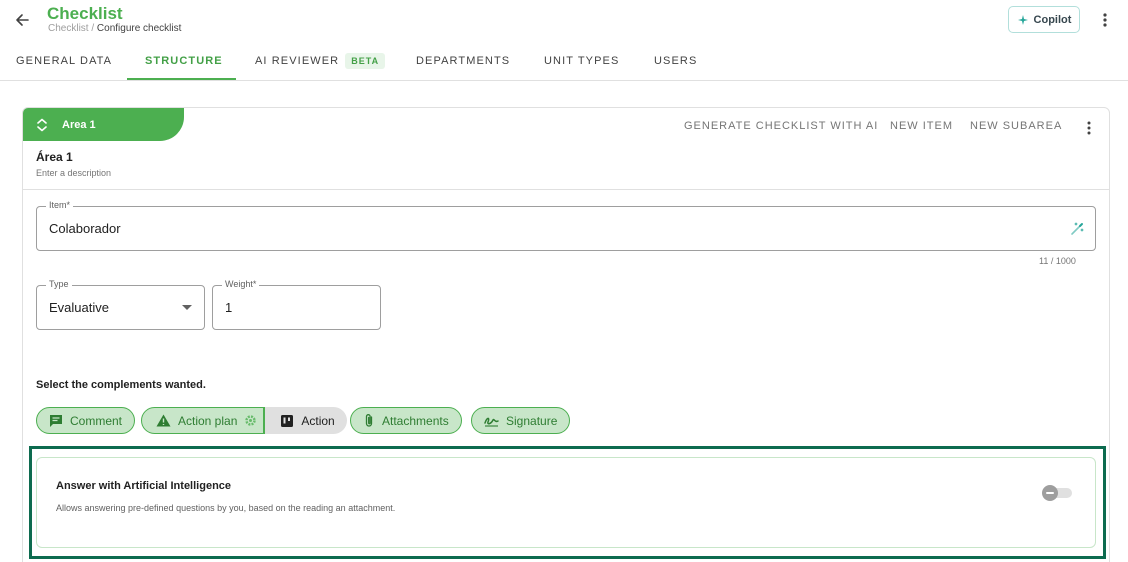  What do you see at coordinates (181, 79) in the screenshot?
I see `active-tab-indicator` at bounding box center [181, 79].